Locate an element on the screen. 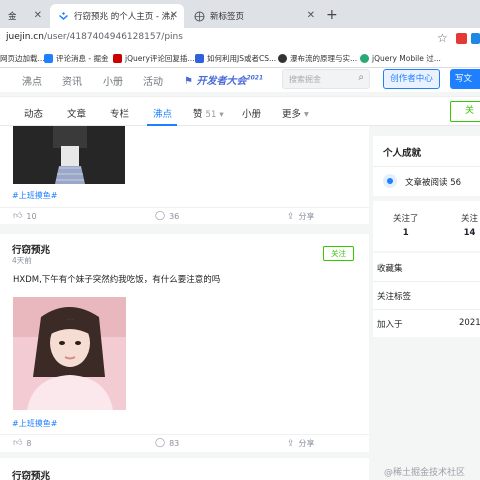 The width and height of the screenshot is (480, 480). pin-actions: 👍︎ 8 ◯ 83 ⇪ 分享 is located at coordinates (184, 442).